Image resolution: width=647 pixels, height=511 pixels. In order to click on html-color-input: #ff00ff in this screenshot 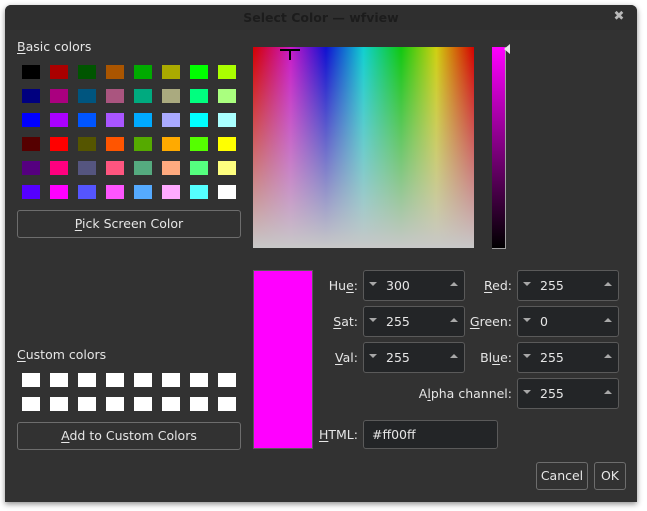, I will do `click(430, 434)`.